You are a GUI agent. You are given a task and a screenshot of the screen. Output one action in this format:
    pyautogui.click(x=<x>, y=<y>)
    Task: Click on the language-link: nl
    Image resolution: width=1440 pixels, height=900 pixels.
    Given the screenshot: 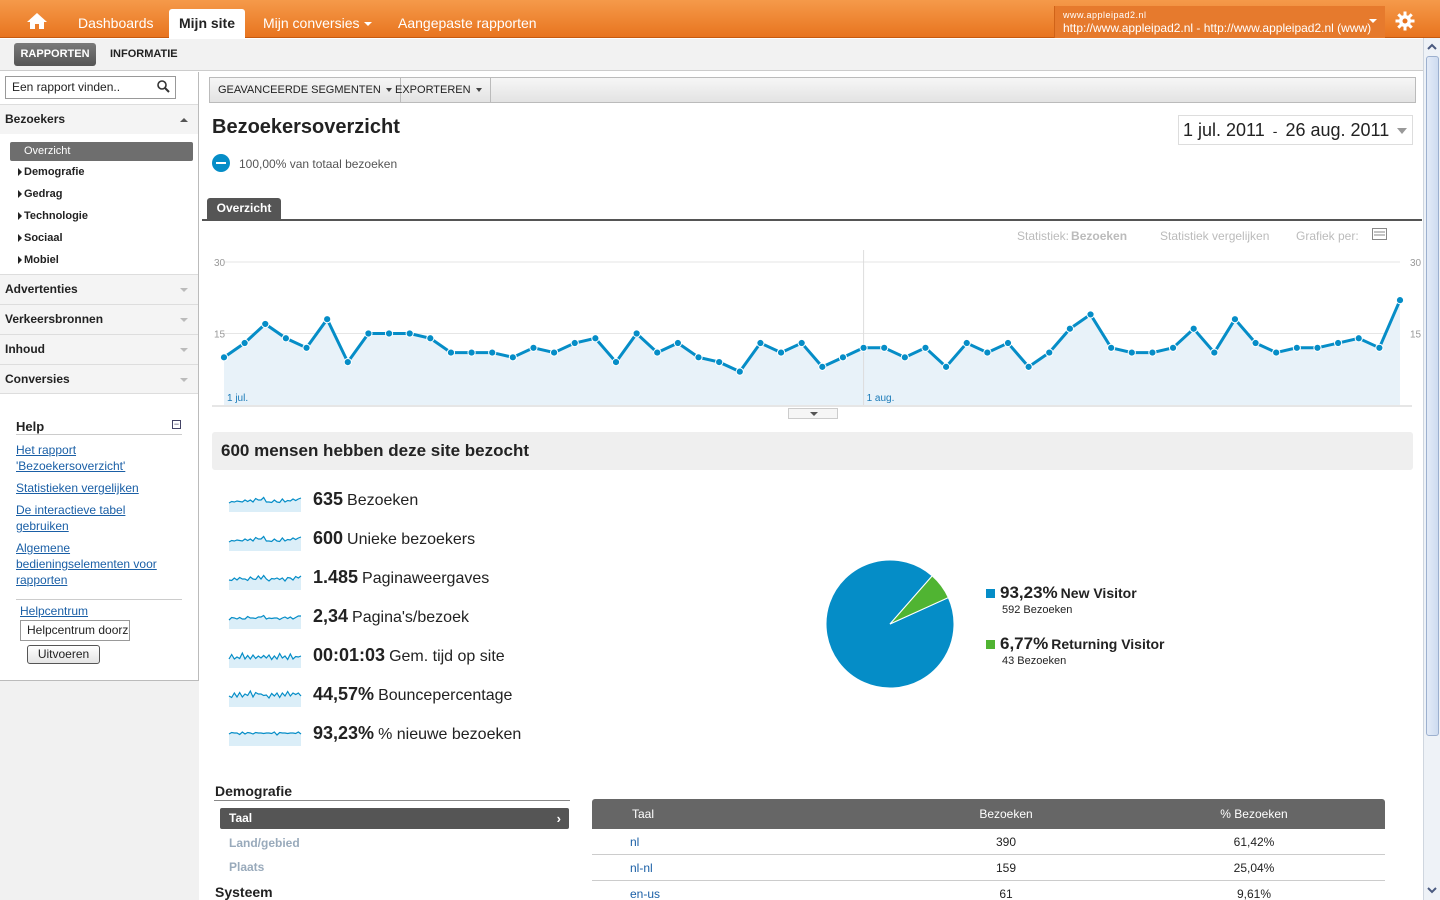 What is the action you would take?
    pyautogui.click(x=634, y=842)
    